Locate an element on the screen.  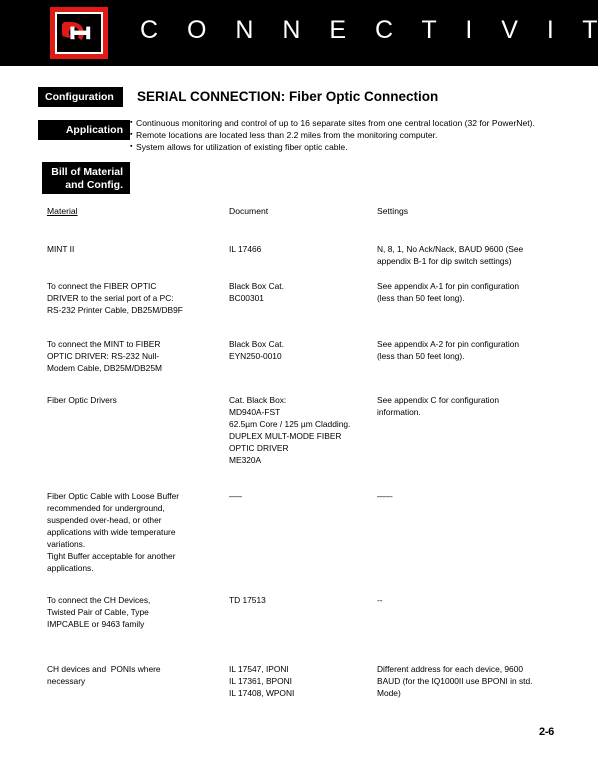
cell-document: Black Box Cat. EYN250-0010 is located at coordinates (303, 356).